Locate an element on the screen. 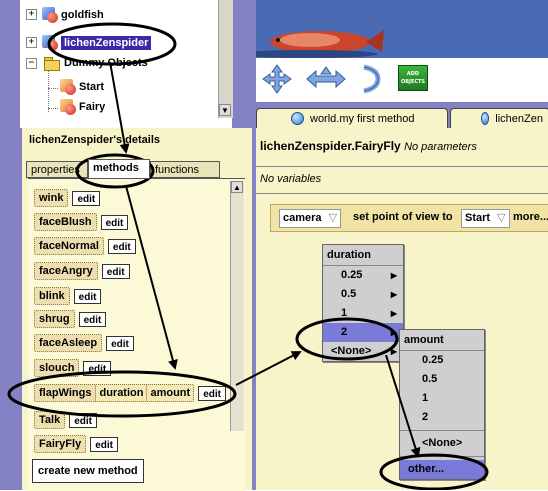 Image resolution: width=548 pixels, height=491 pixels. tab-functions: functions is located at coordinates (185, 169).